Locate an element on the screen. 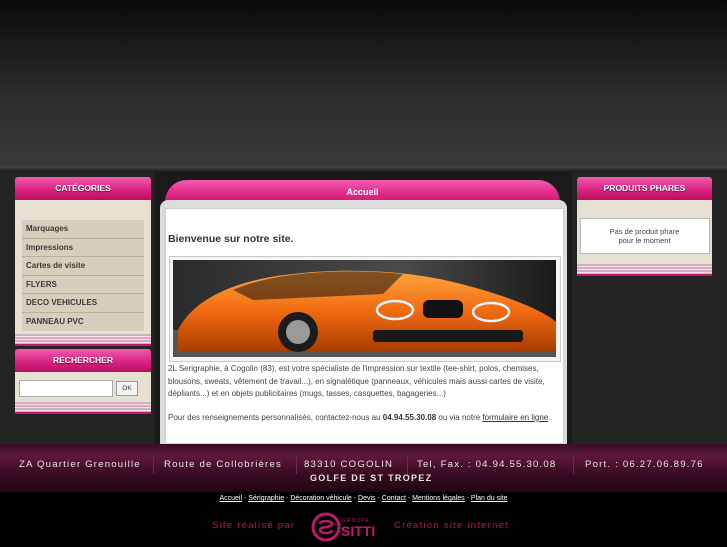  address-tel: Tel, Fax. : 04.94.55.30.08 is located at coordinates (487, 464).